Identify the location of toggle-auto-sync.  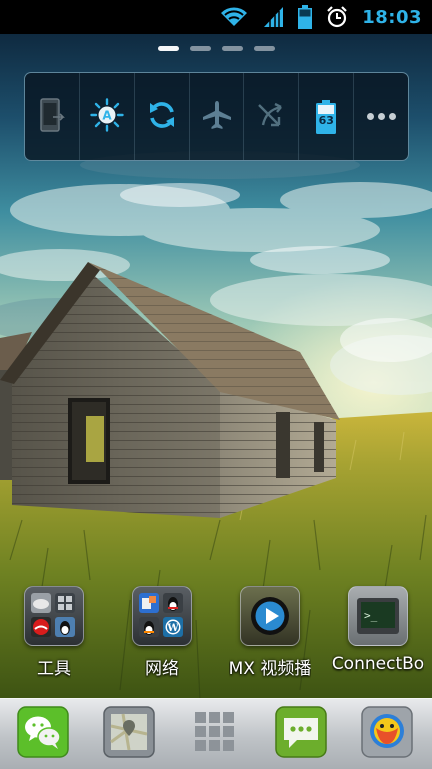
(162, 116).